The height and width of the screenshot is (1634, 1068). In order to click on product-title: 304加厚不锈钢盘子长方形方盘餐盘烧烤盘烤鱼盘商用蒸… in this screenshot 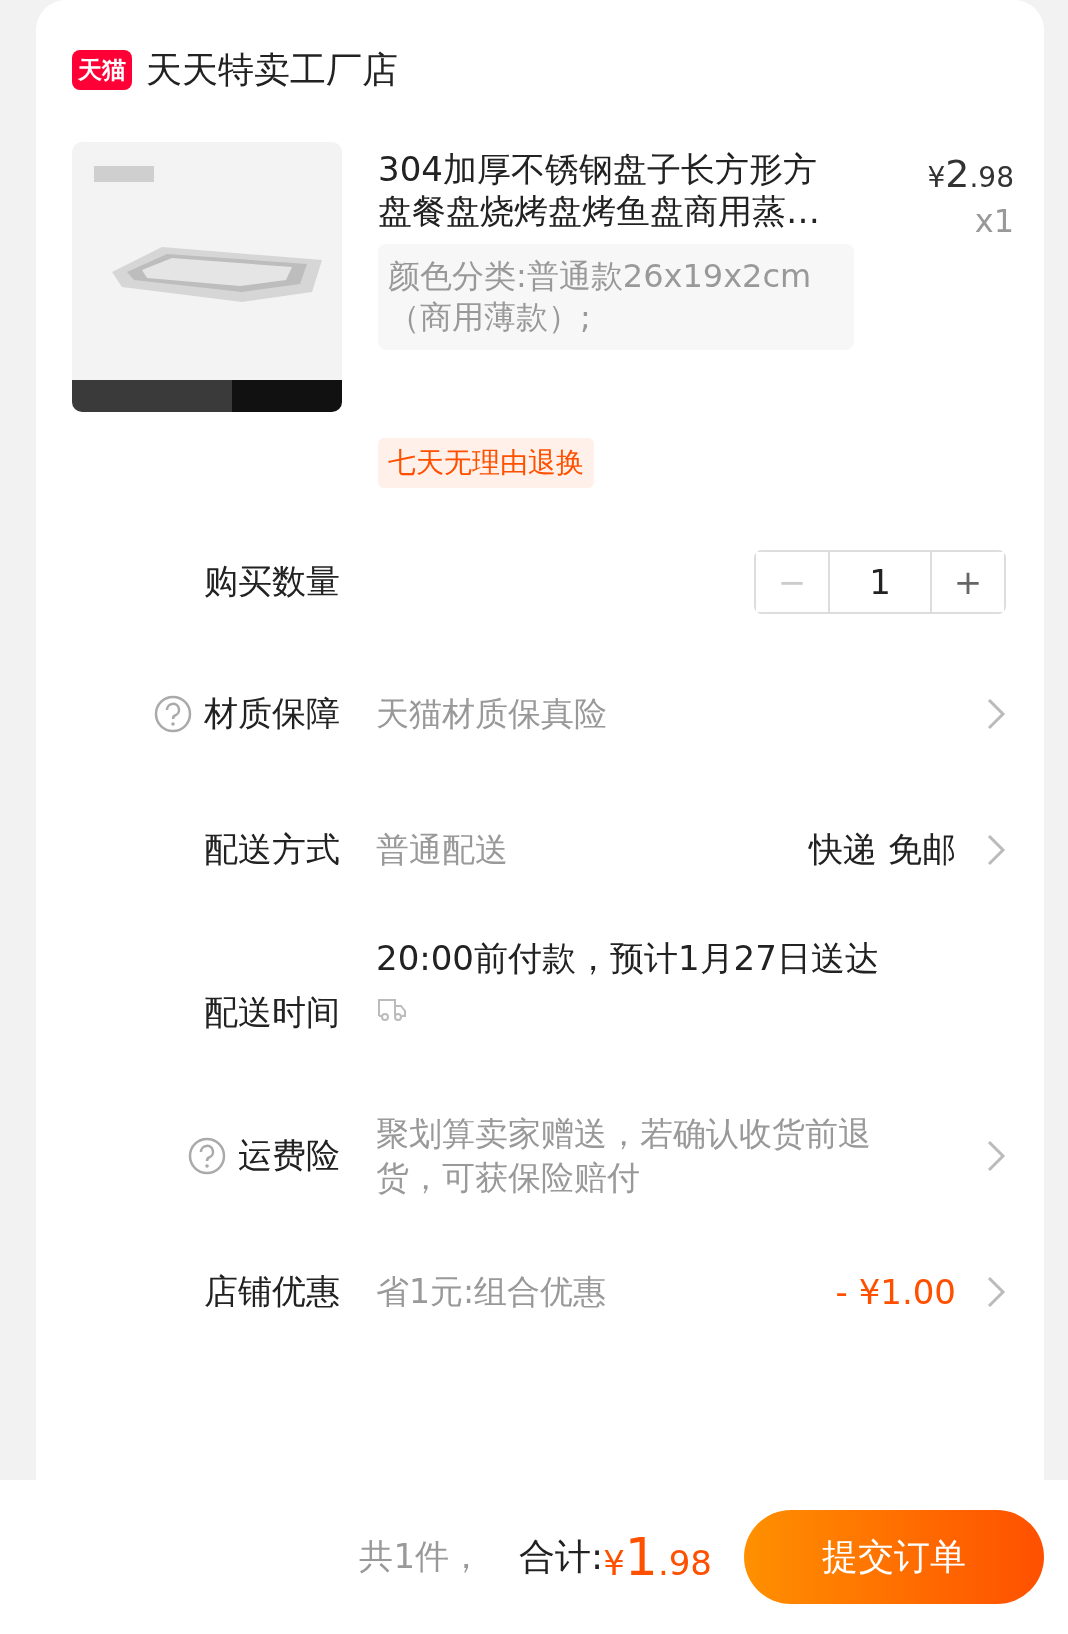, I will do `click(616, 190)`.